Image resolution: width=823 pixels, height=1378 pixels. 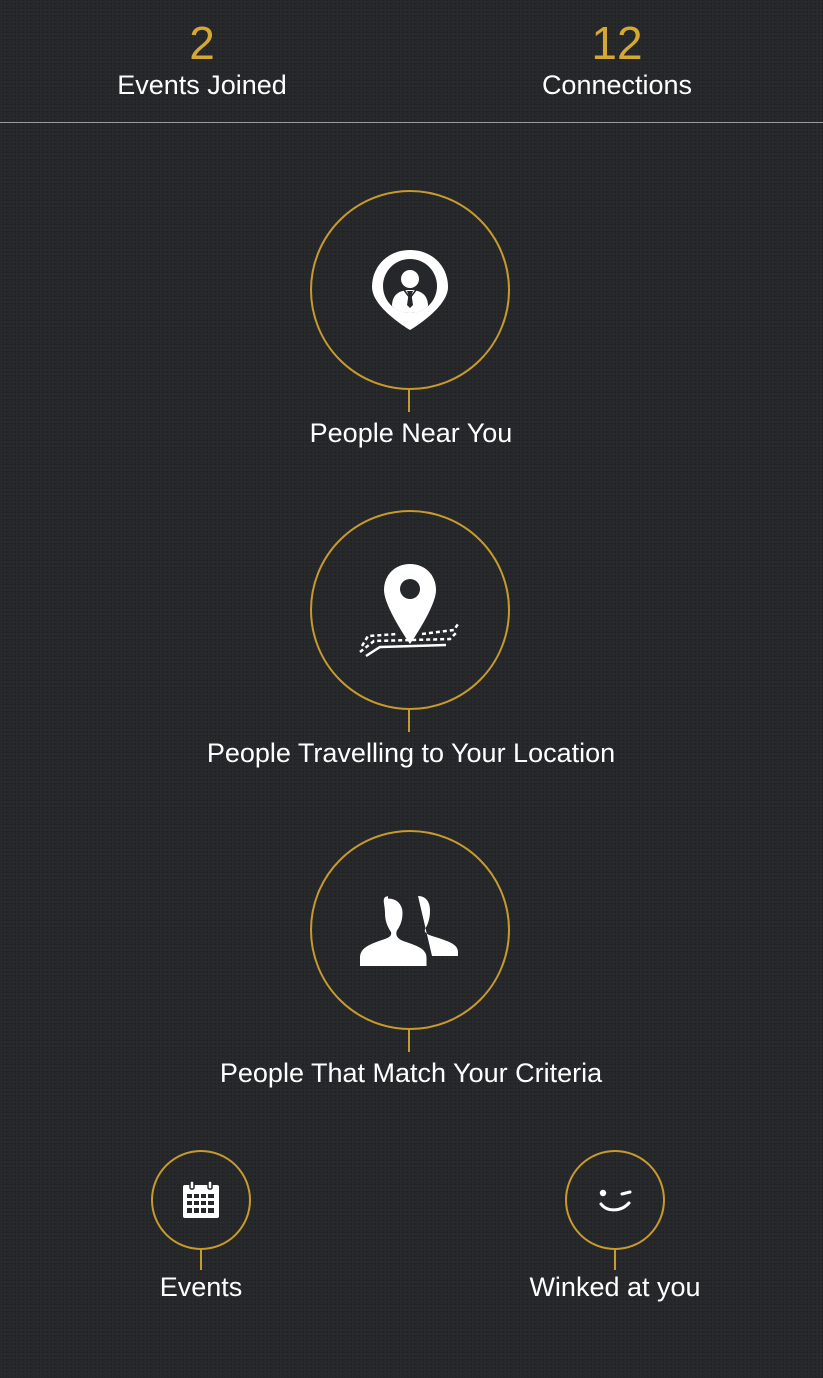 What do you see at coordinates (410, 290) in the screenshot?
I see `person-location-pin-icon` at bounding box center [410, 290].